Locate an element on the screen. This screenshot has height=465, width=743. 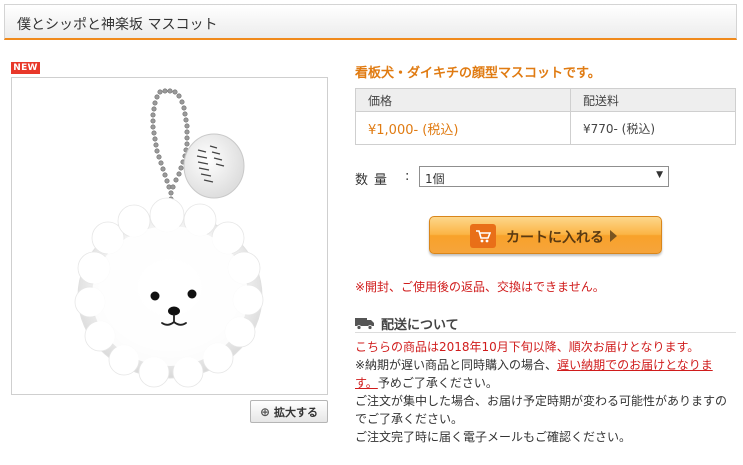
shipping-email-text: ご注文完了時に届く電子メールもご確認ください。 is located at coordinates (493, 437).